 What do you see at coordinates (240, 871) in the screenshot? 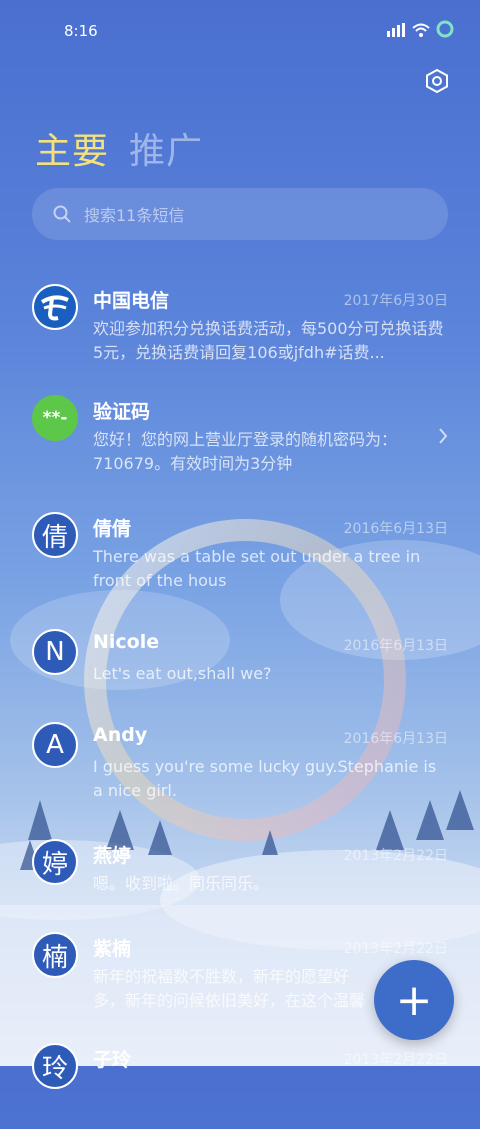
I see `message-row-yanting: 婷 燕婷 2013年2月22日 嗯。收到啦。同乐同乐。` at bounding box center [240, 871].